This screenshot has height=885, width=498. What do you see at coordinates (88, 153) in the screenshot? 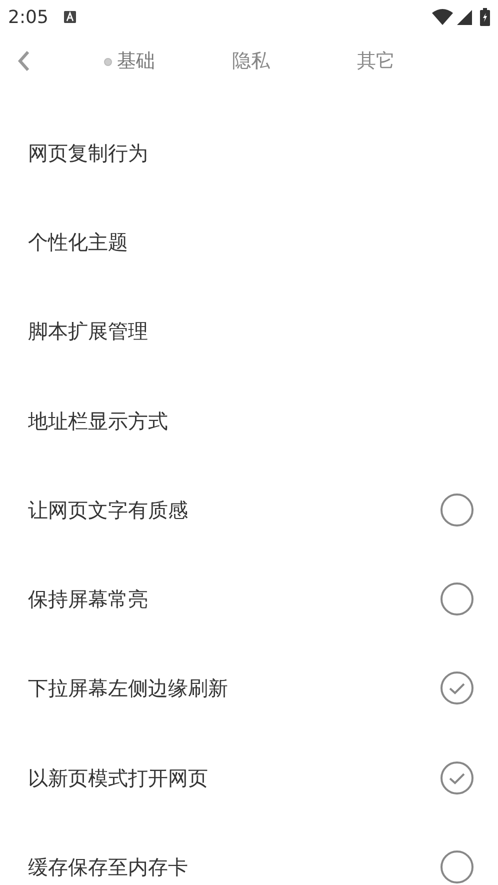
I see `setting-label: 网页复制行为` at bounding box center [88, 153].